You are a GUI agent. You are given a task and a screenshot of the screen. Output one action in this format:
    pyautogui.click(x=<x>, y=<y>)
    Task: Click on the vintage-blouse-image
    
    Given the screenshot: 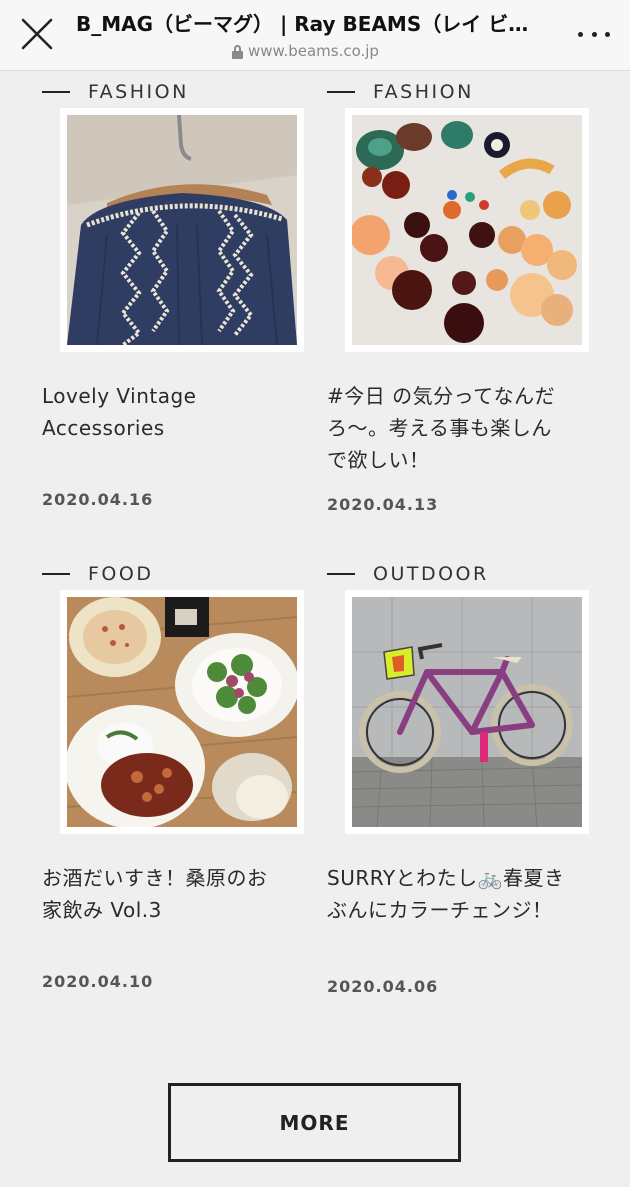 What is the action you would take?
    pyautogui.click(x=182, y=230)
    